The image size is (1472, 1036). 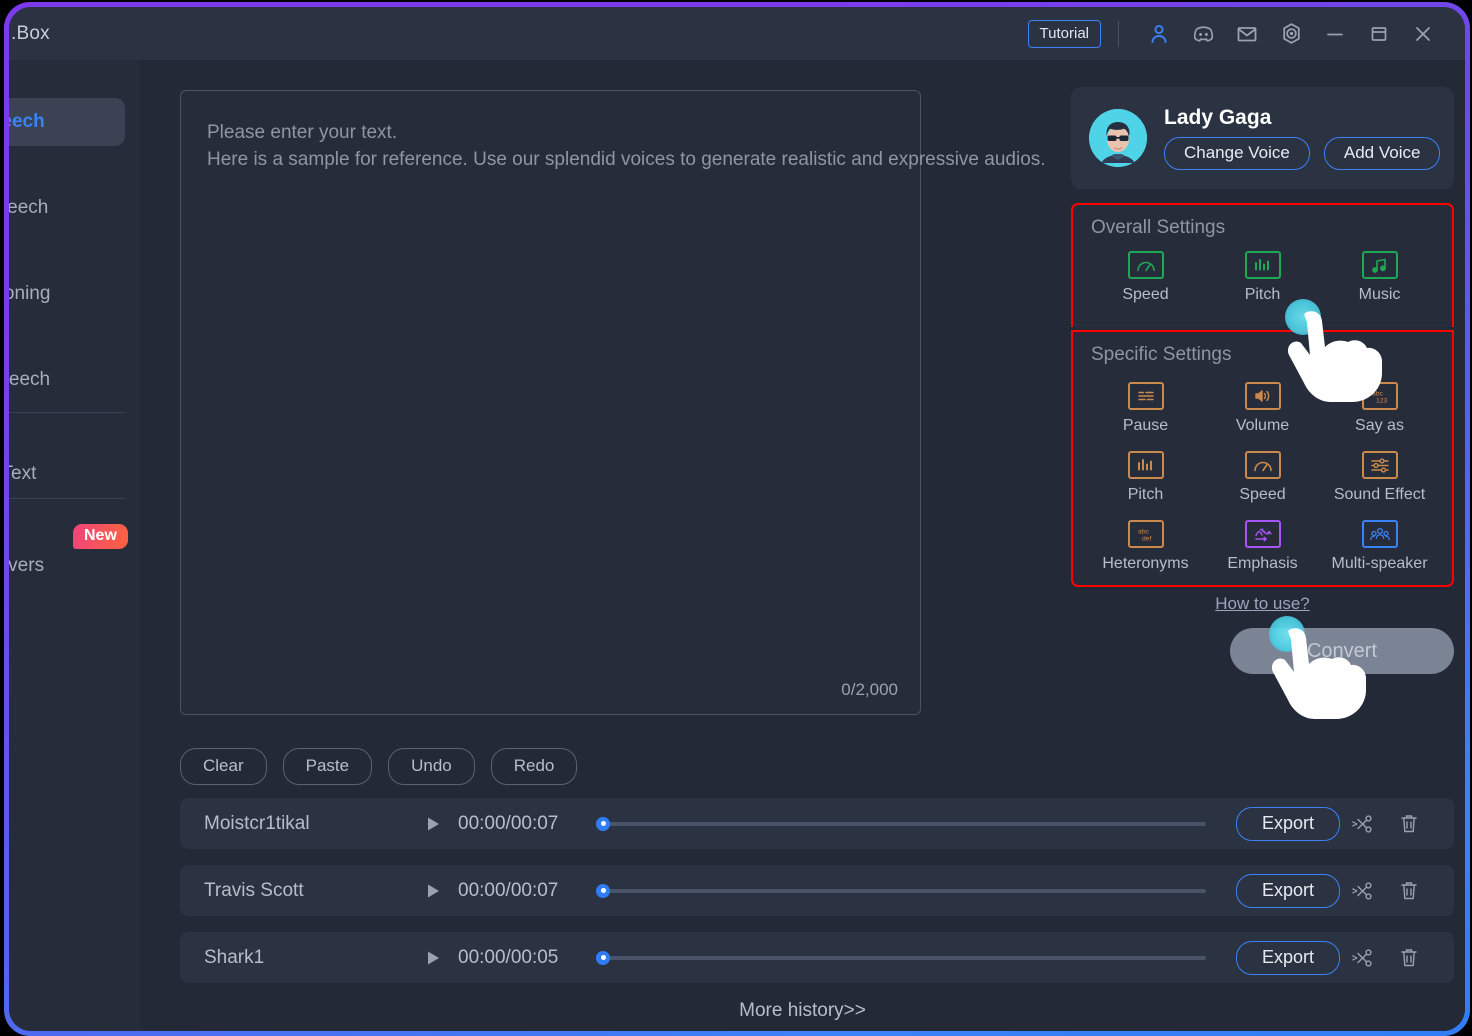 I want to click on overall-speed-label: Speed, so click(x=1145, y=294).